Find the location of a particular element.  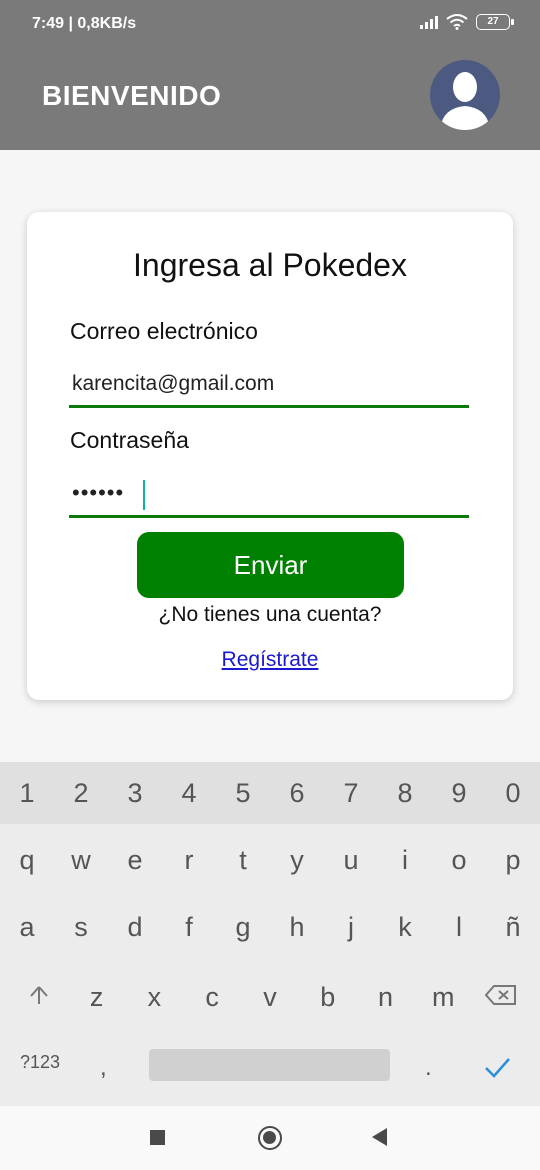

key: a is located at coordinates (27, 927).